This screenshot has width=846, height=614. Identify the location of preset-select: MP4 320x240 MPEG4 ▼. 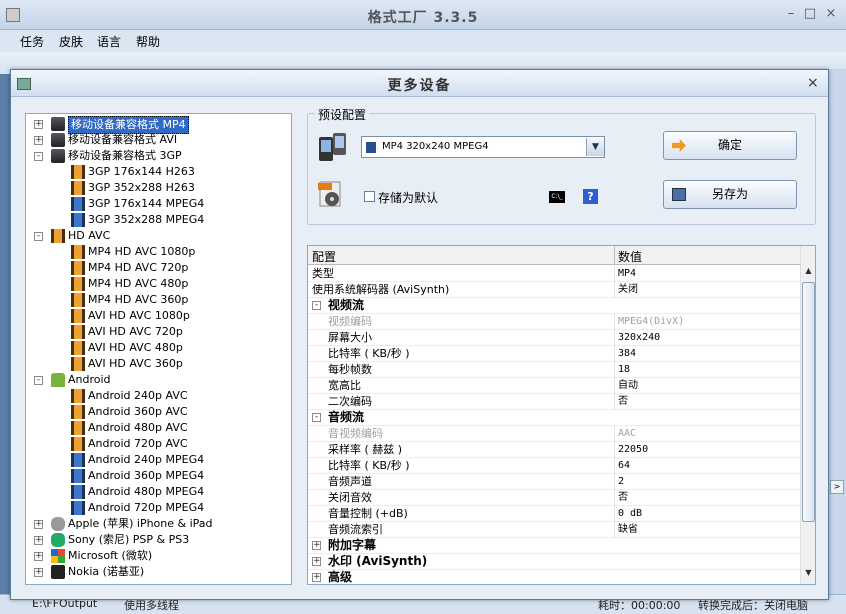
(483, 147).